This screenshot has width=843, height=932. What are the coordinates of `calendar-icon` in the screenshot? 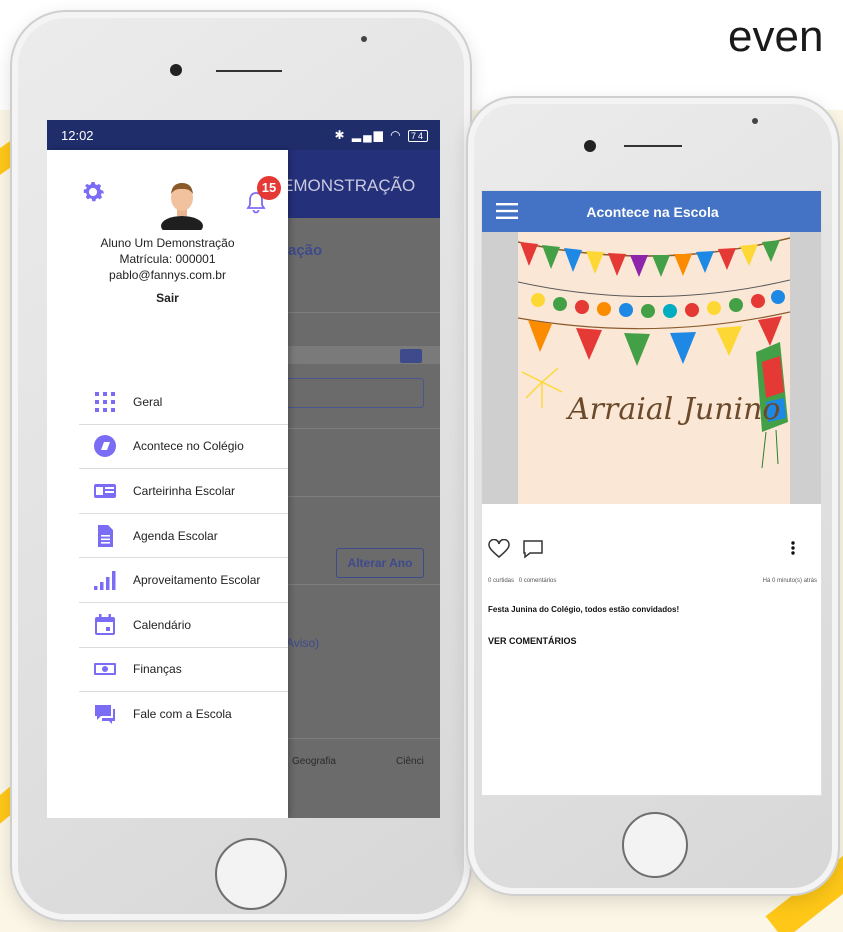 It's located at (105, 624).